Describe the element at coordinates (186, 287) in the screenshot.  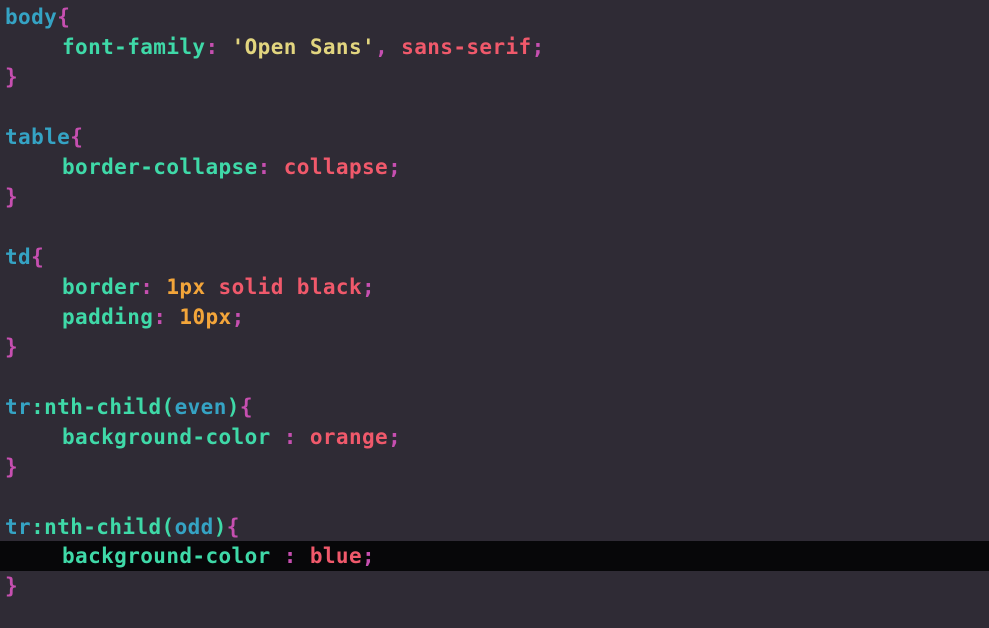
I see `css-number-value: 1px` at that location.